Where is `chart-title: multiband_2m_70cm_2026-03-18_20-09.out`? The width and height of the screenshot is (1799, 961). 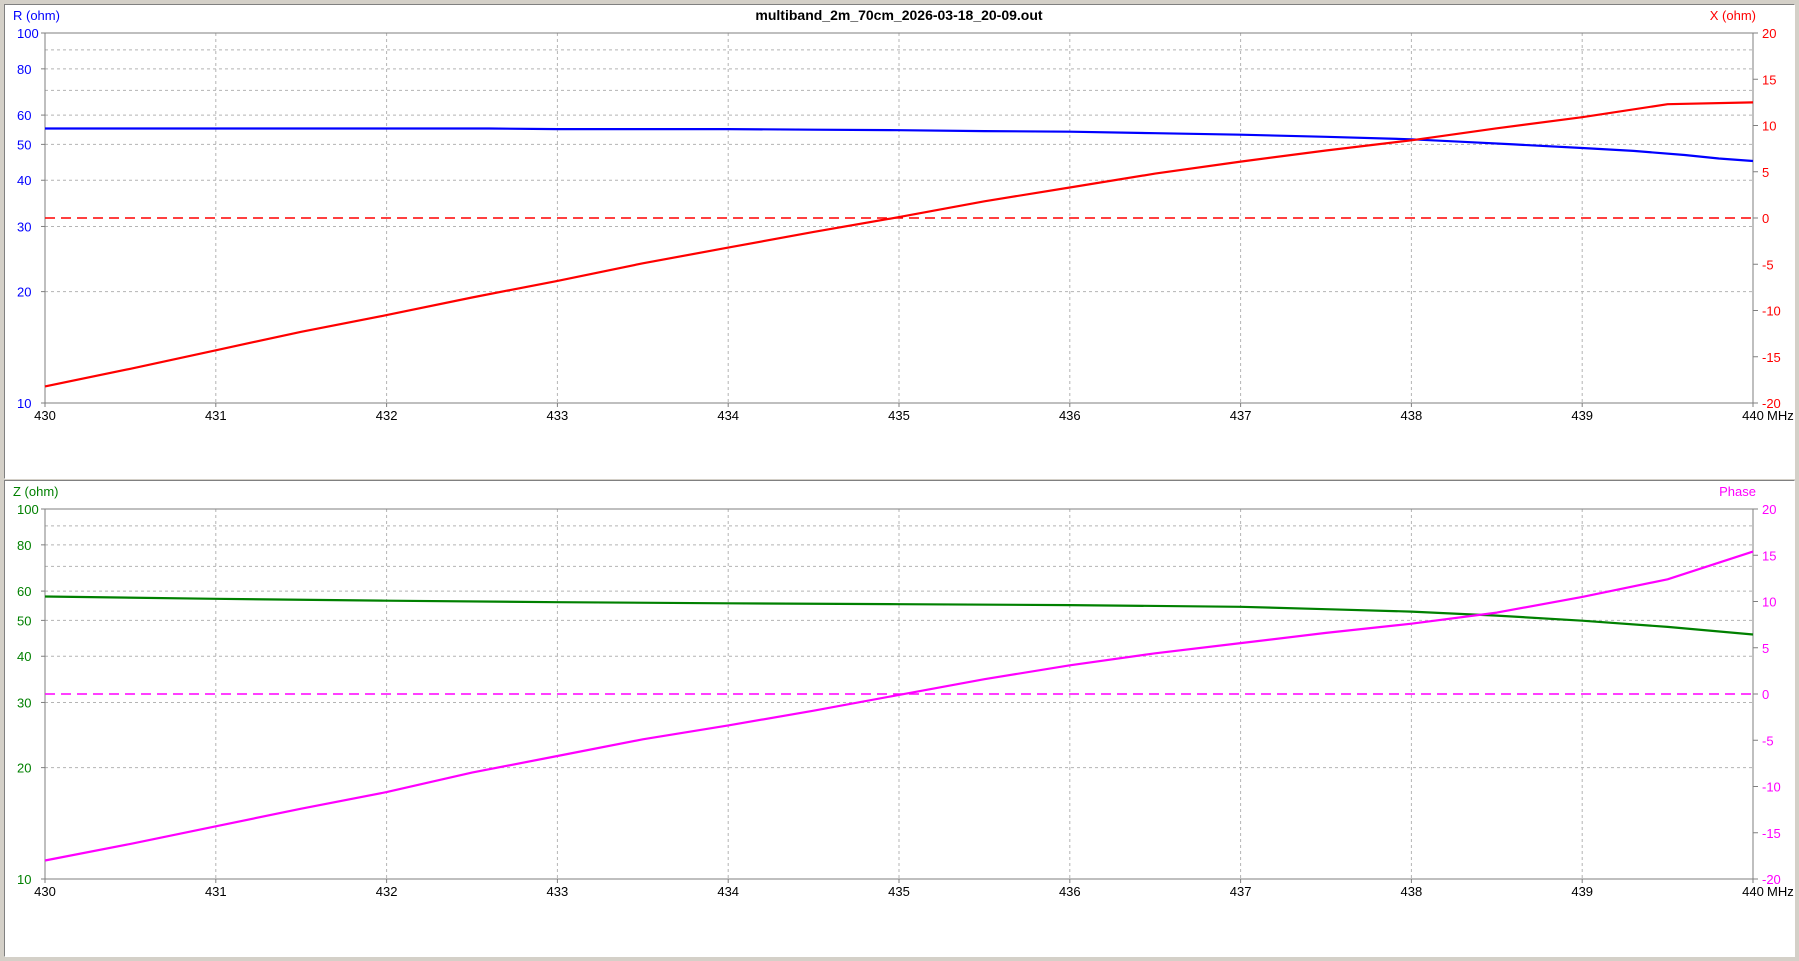
chart-title: multiband_2m_70cm_2026-03-18_20-09.out is located at coordinates (898, 15).